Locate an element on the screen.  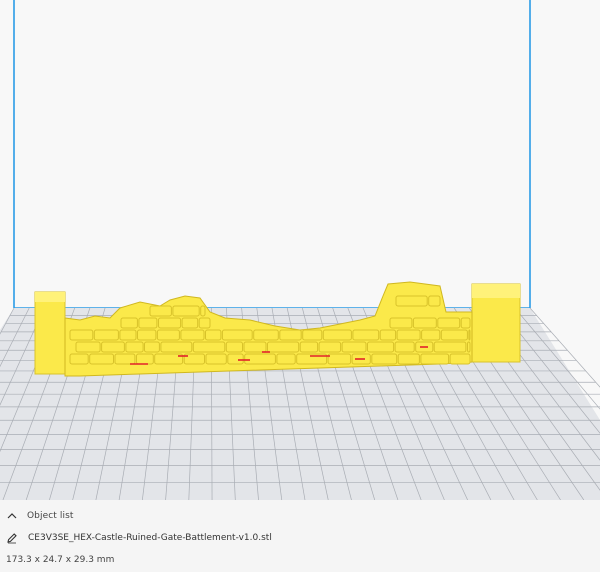
object-list-header: Object list is located at coordinates (40, 516).